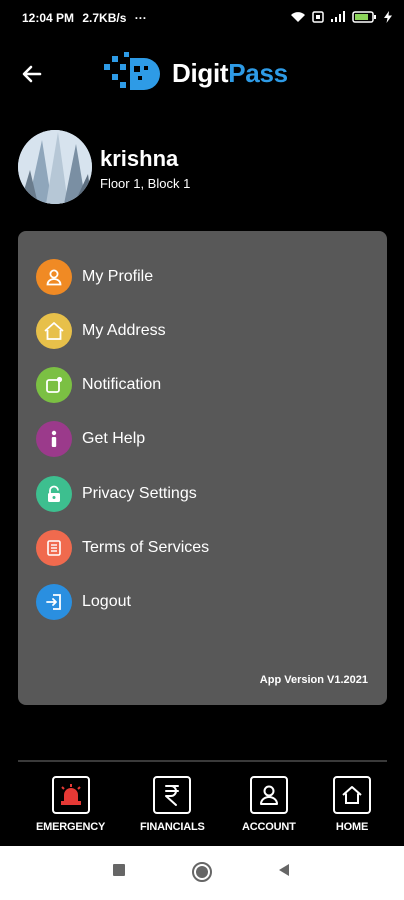 The image size is (404, 900). I want to click on nav-emergency: EMERGENCY, so click(70, 804).